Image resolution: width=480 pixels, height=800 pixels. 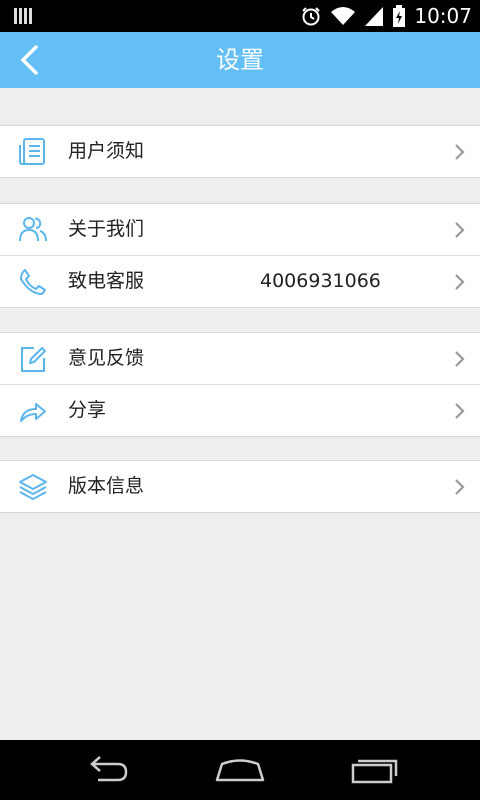 I want to click on settings-group-contact: 关于我们 致电客服 4006931066, so click(x=240, y=255).